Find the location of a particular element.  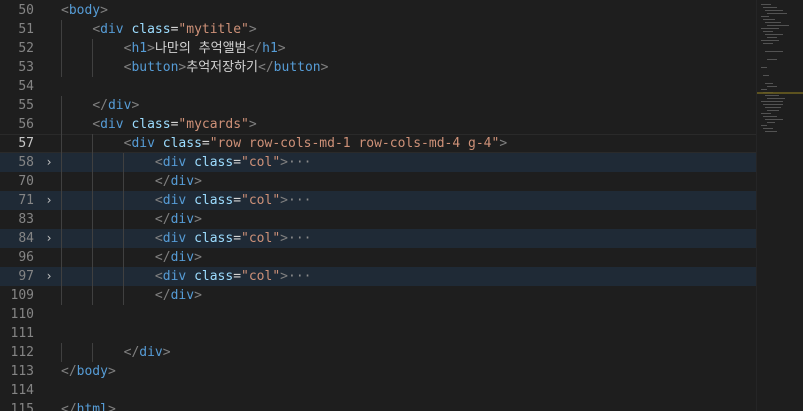

code-line: 70 </div> is located at coordinates (378, 181).